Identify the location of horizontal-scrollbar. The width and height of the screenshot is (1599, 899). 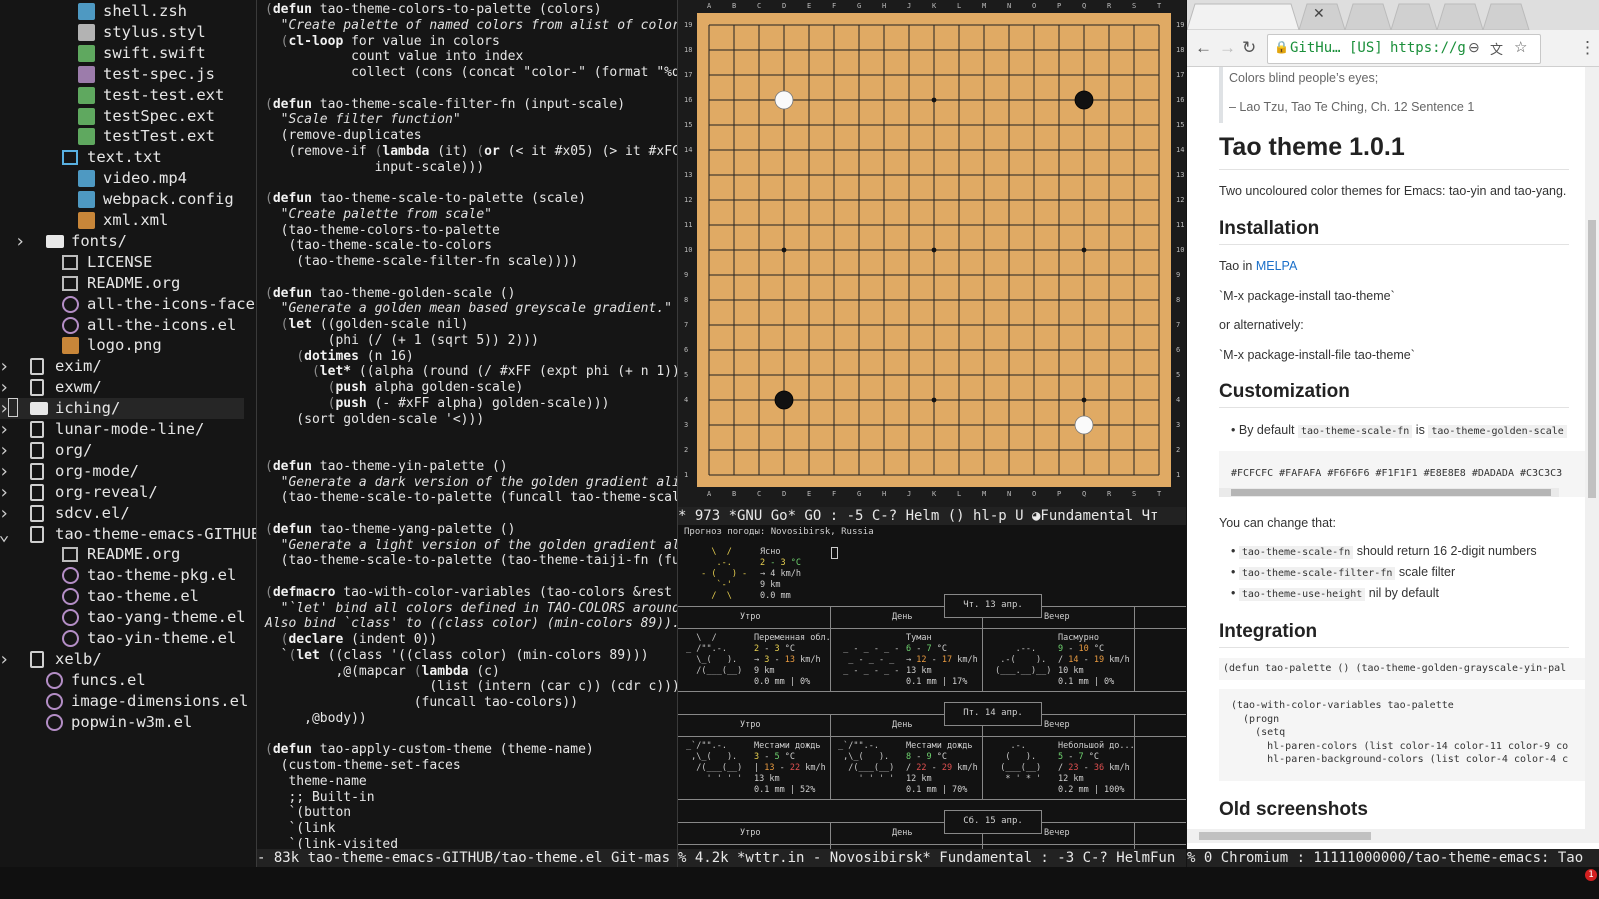
(1393, 836).